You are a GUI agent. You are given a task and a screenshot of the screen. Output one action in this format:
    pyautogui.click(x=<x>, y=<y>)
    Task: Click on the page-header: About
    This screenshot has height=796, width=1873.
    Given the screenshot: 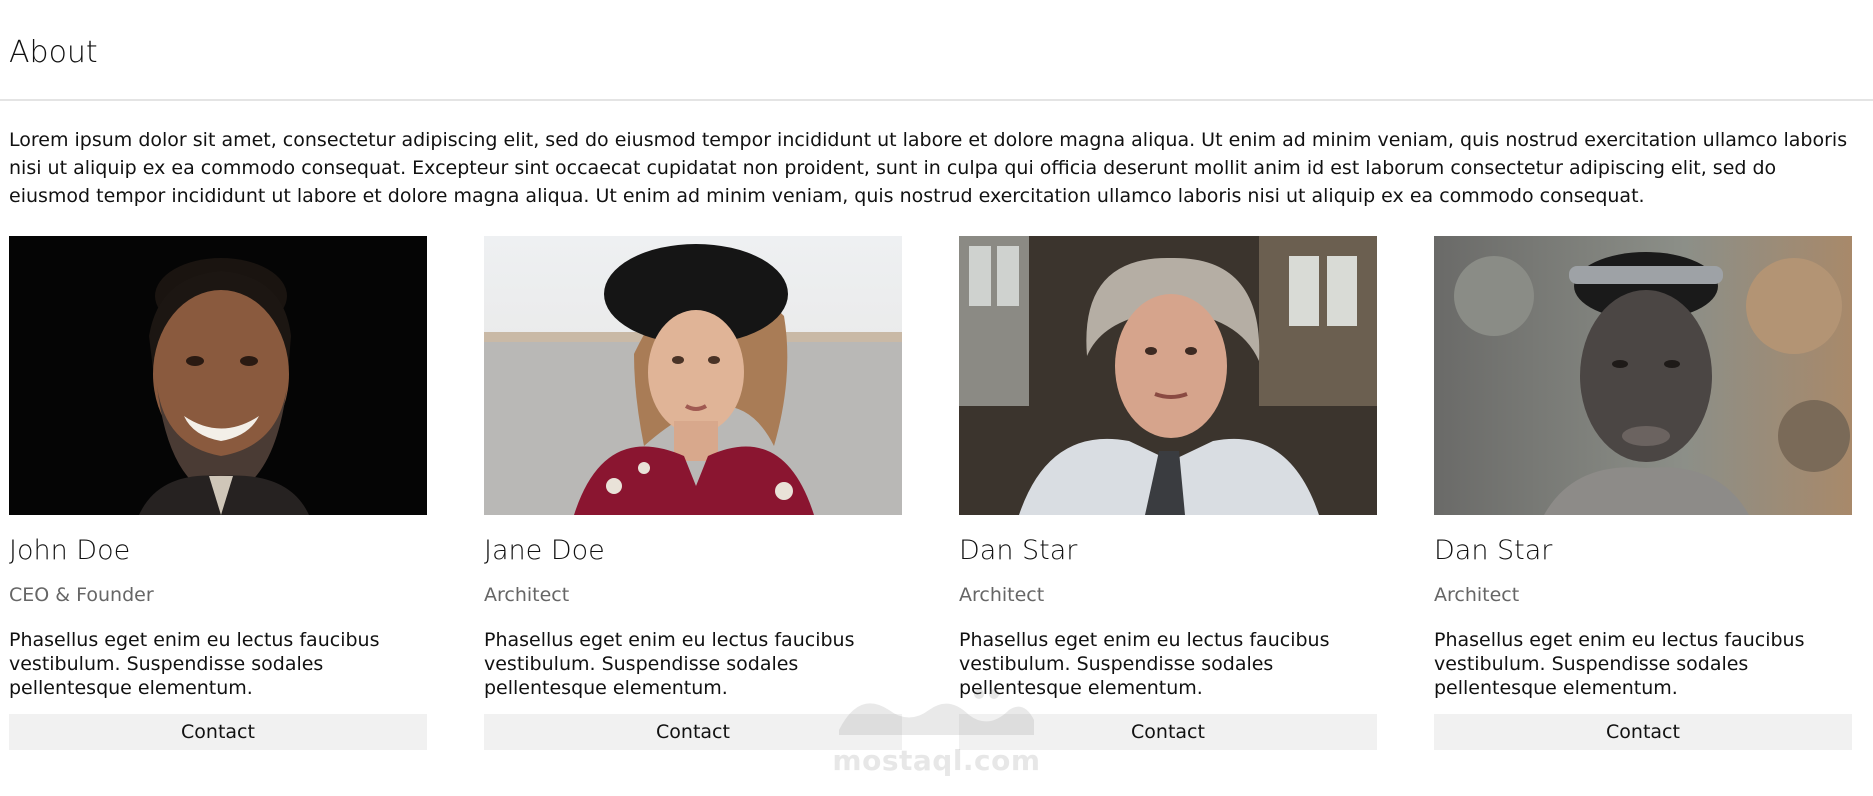 What is the action you would take?
    pyautogui.click(x=936, y=50)
    